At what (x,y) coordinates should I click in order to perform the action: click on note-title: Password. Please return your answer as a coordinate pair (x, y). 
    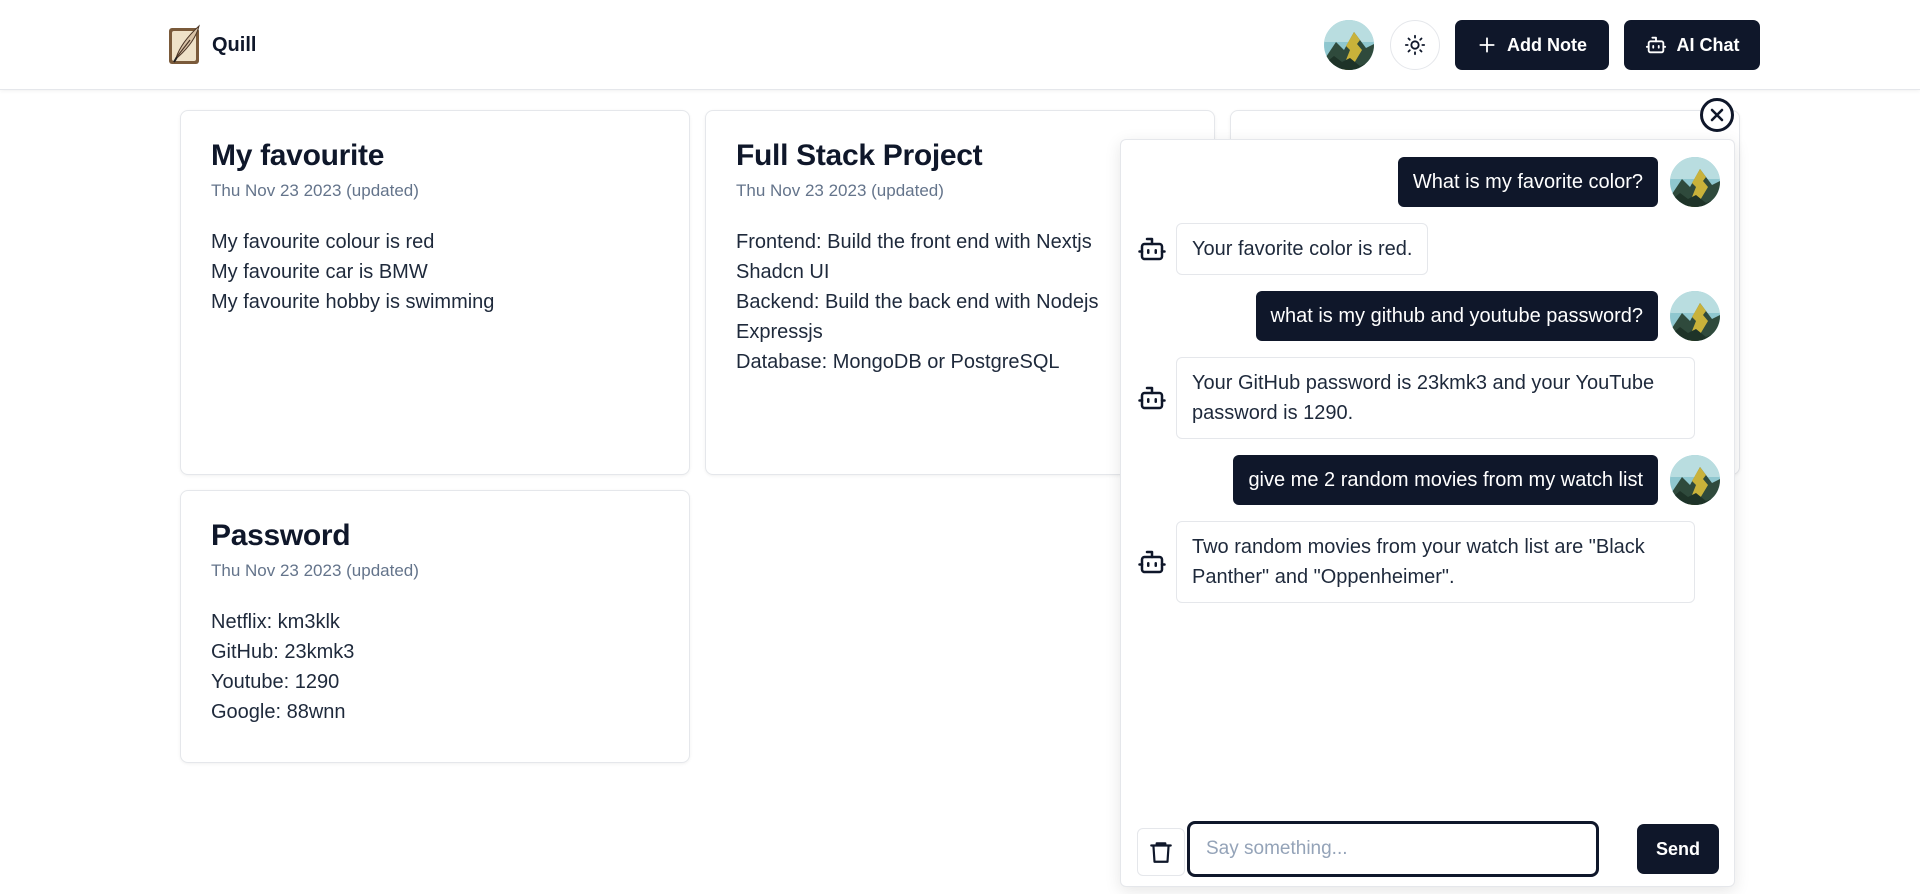
    Looking at the image, I should click on (281, 535).